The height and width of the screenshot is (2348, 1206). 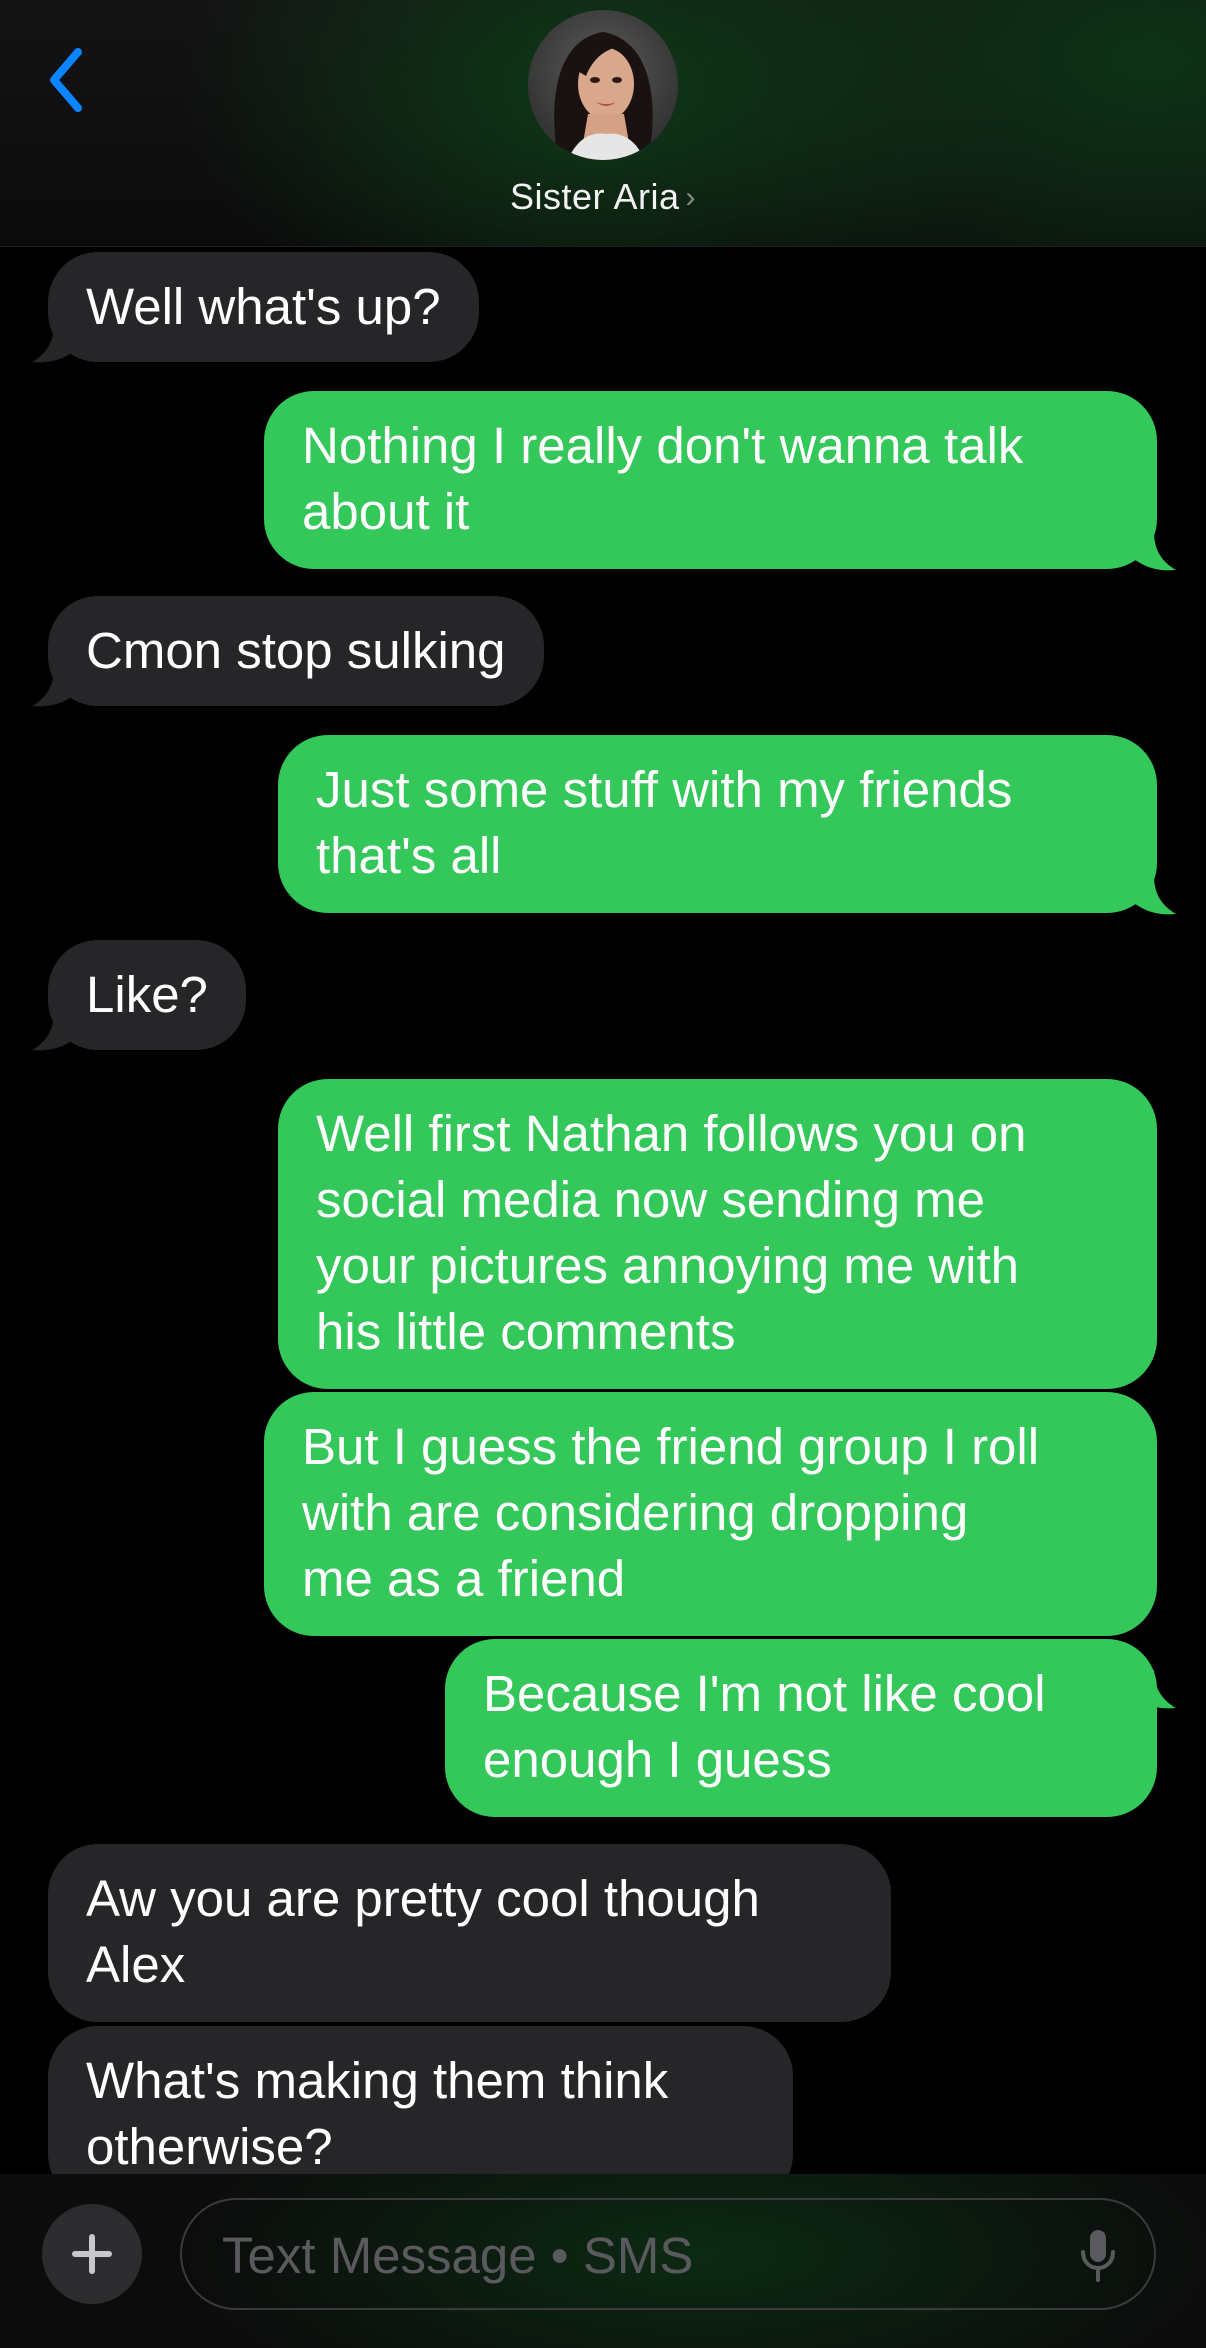 I want to click on chevron-right-icon: ›, so click(x=691, y=197).